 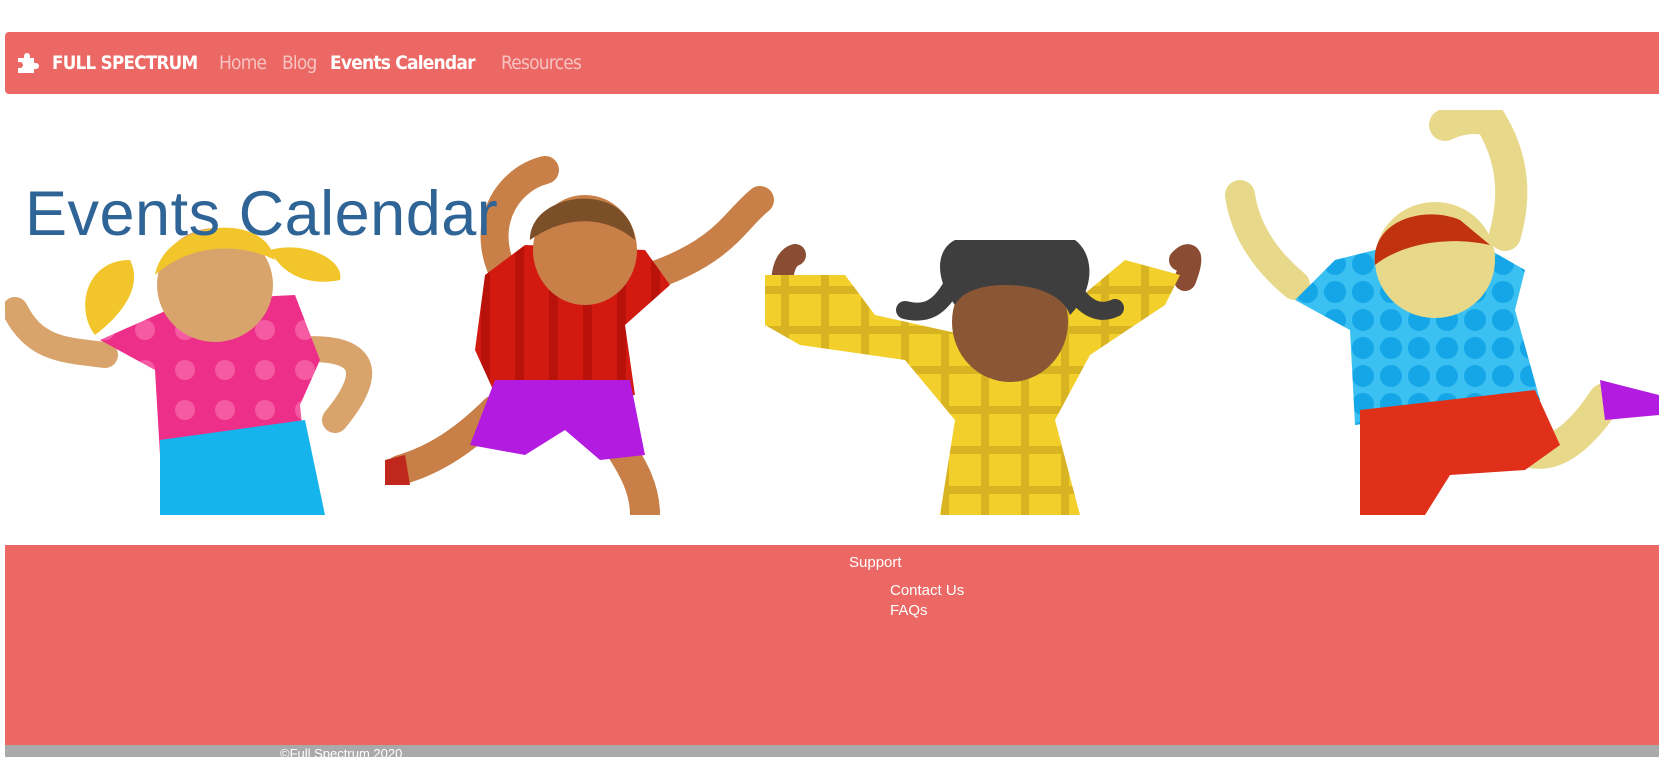 I want to click on puzzle-piece-icon, so click(x=28, y=63).